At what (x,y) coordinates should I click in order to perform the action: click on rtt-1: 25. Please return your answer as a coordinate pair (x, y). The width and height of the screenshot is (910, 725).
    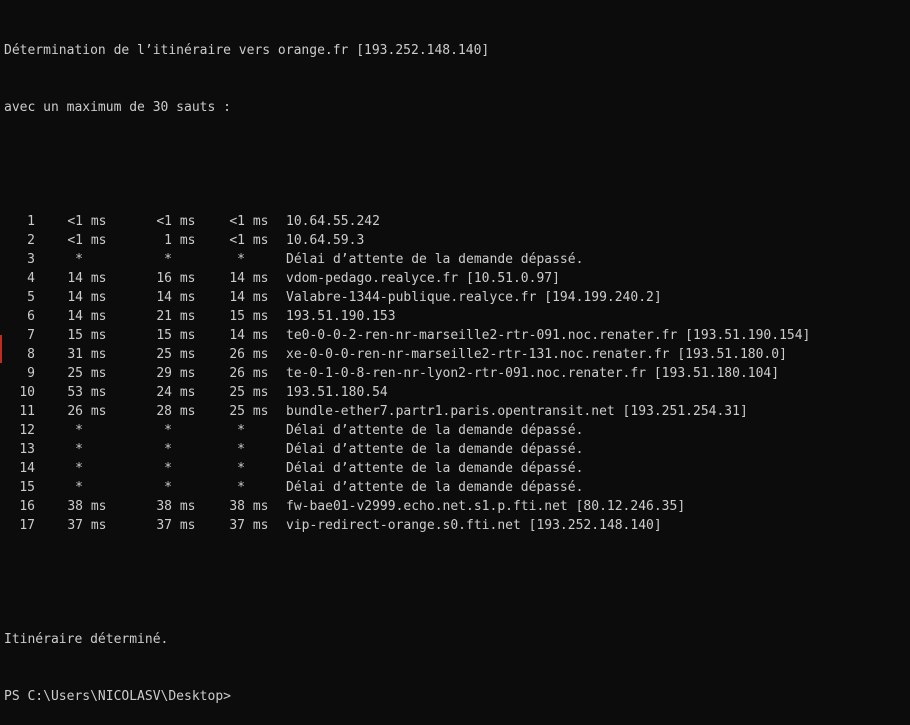
    Looking at the image, I should click on (75, 373).